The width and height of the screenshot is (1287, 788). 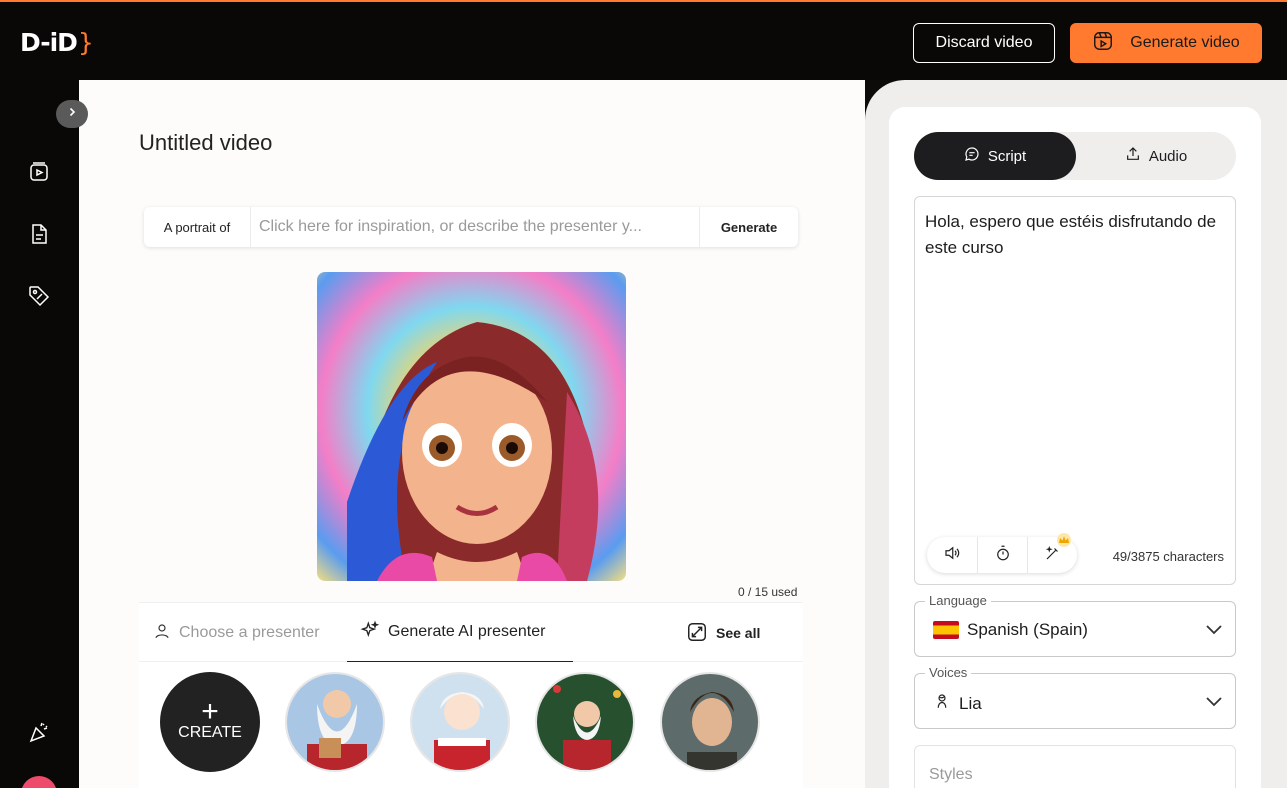 What do you see at coordinates (1133, 156) in the screenshot?
I see `upload-icon` at bounding box center [1133, 156].